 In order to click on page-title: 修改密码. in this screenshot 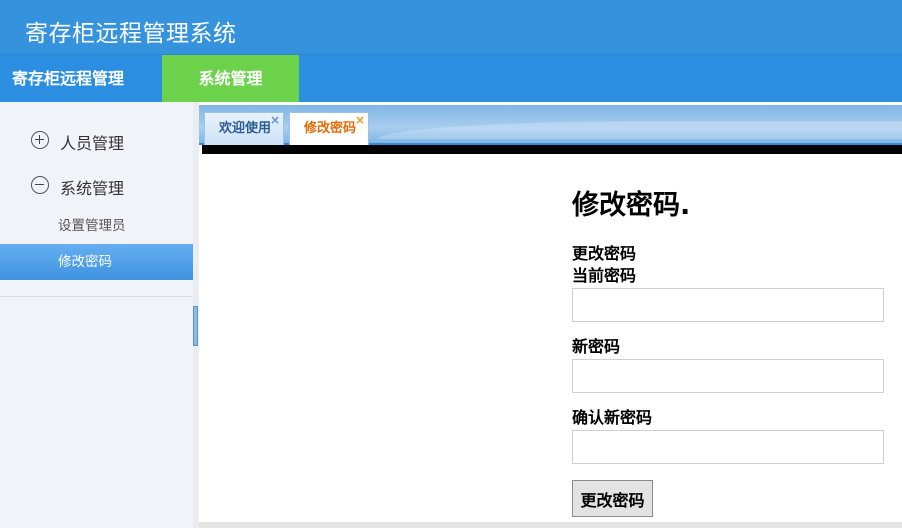, I will do `click(631, 205)`.